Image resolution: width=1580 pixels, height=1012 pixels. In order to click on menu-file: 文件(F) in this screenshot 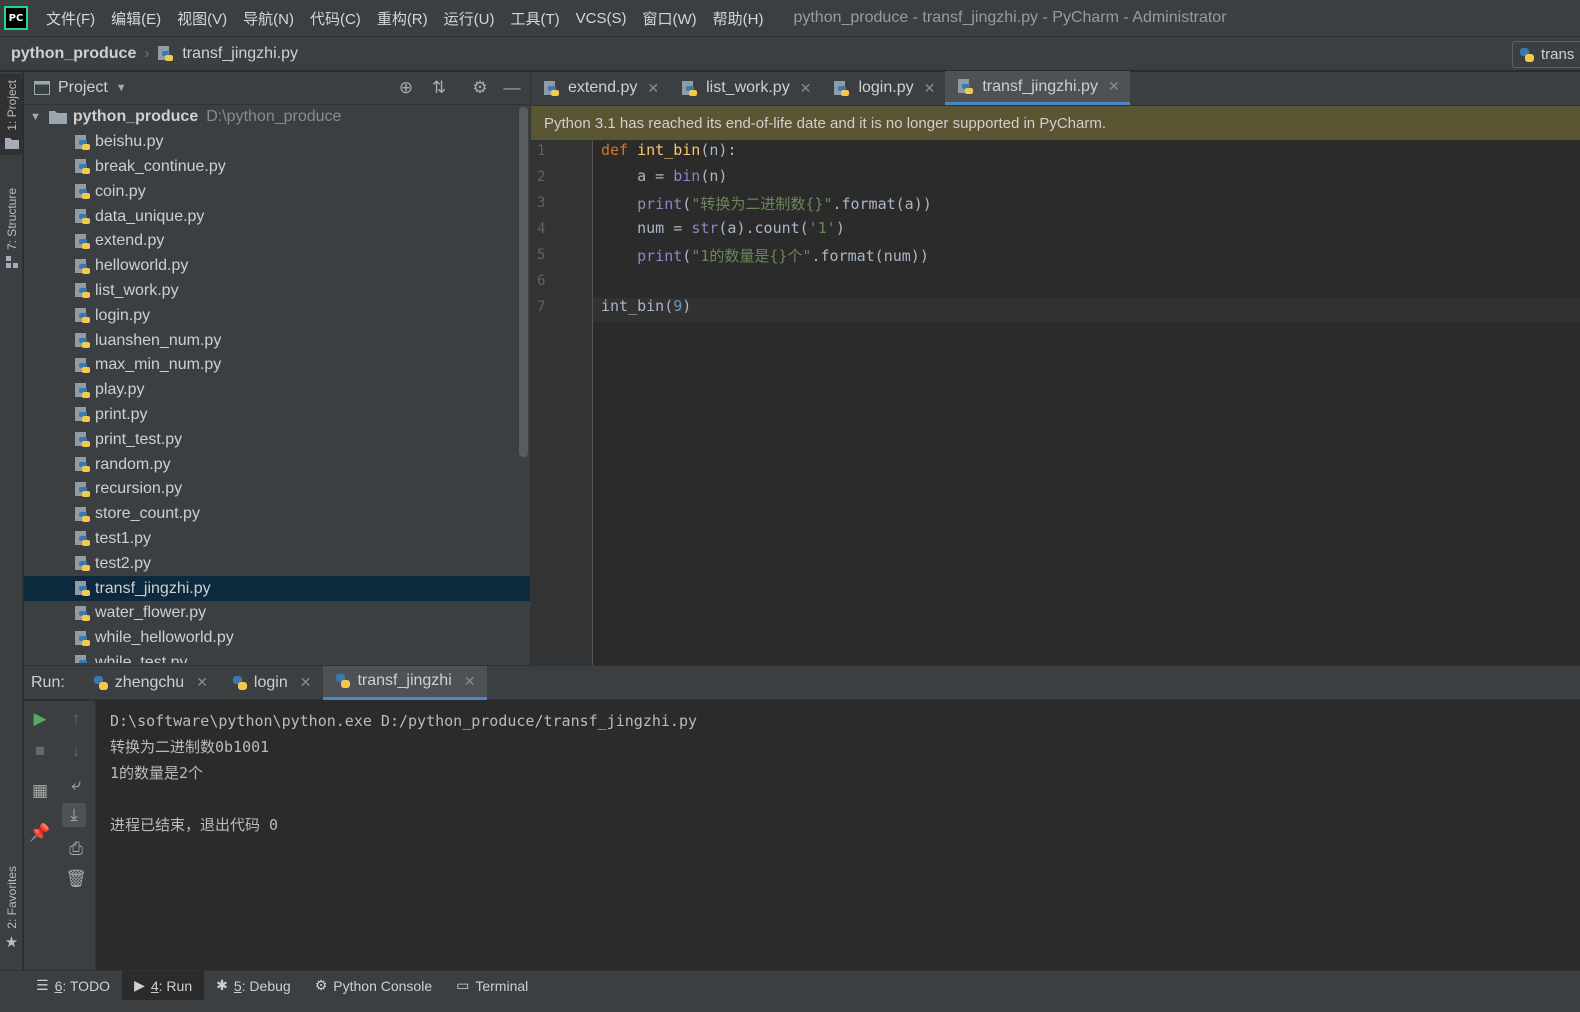, I will do `click(70, 18)`.